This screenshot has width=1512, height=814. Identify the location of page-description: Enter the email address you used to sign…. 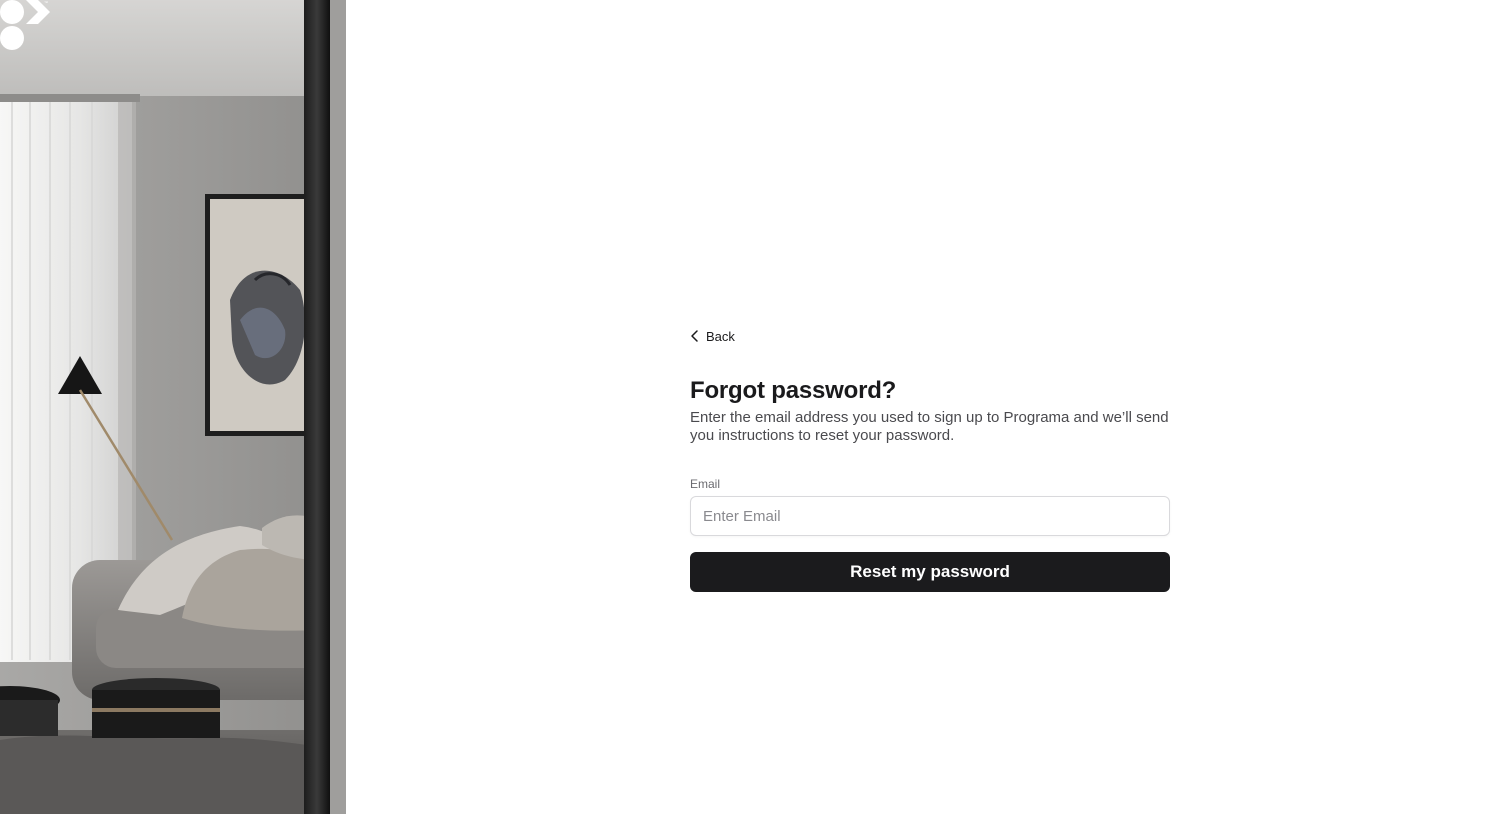
(929, 426).